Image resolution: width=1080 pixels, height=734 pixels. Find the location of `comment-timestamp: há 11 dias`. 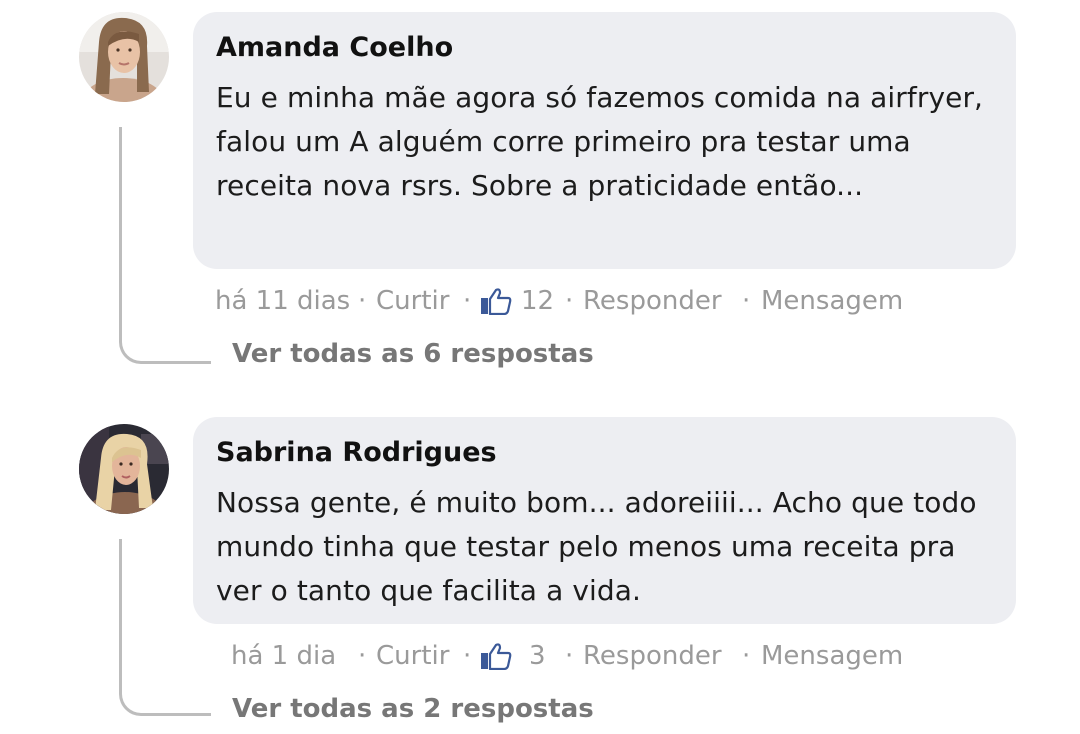

comment-timestamp: há 11 dias is located at coordinates (283, 301).